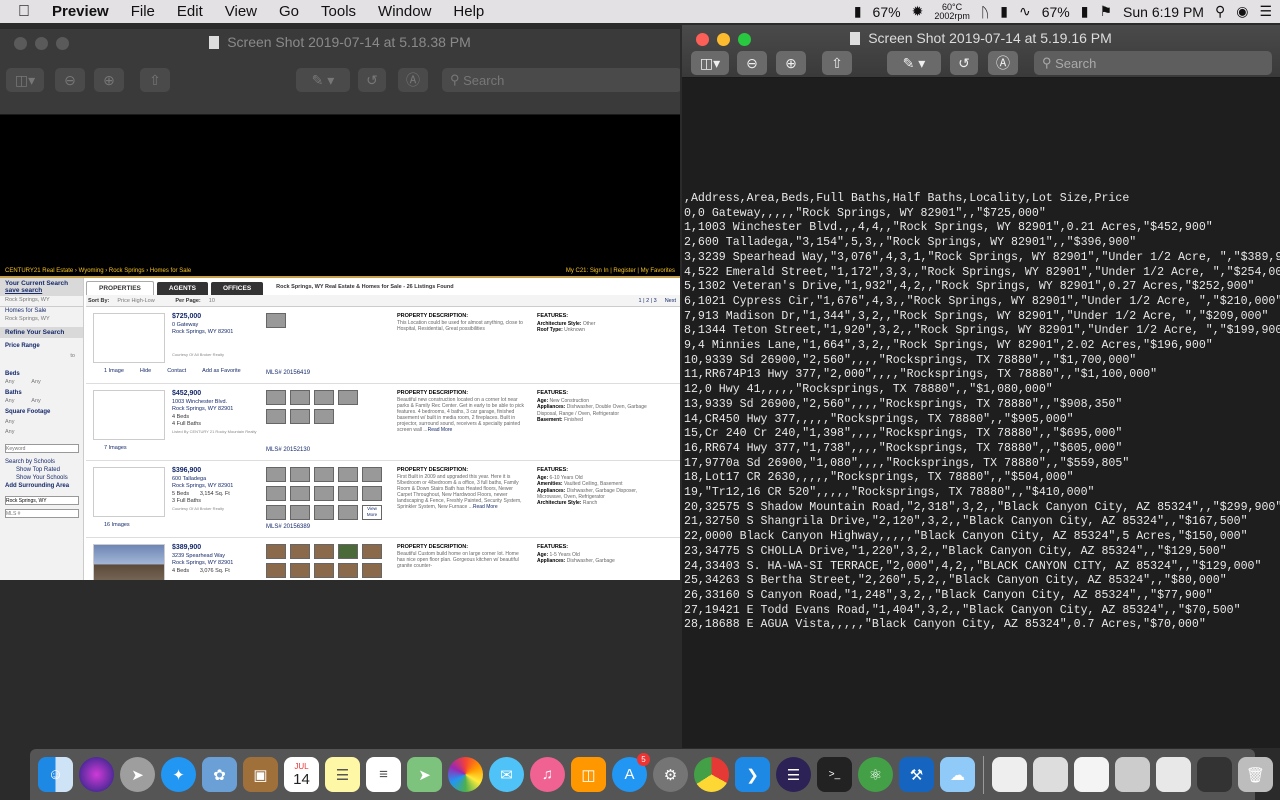  What do you see at coordinates (1105, 11) in the screenshot?
I see `flag-icon: ⚑` at bounding box center [1105, 11].